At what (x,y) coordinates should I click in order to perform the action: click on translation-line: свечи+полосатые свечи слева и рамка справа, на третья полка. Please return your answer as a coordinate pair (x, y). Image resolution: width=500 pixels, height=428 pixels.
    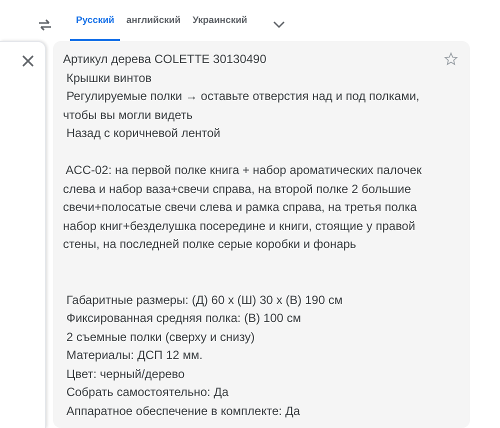
    Looking at the image, I should click on (240, 207).